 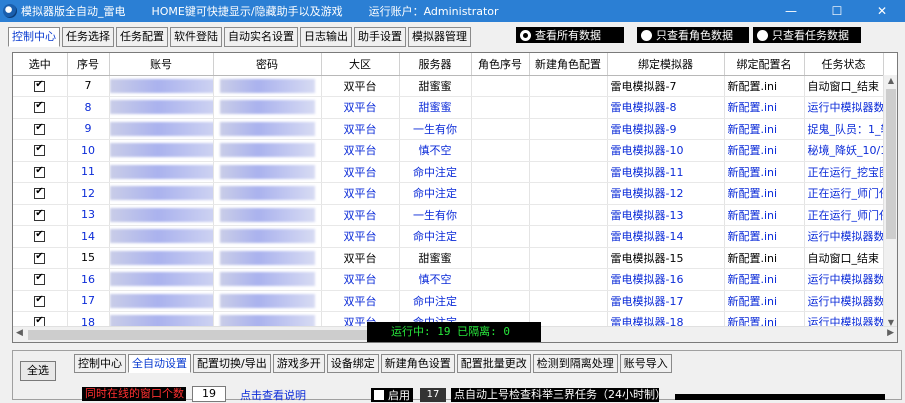 I want to click on emulator-cell: 雷电模拟器-17, so click(x=666, y=301).